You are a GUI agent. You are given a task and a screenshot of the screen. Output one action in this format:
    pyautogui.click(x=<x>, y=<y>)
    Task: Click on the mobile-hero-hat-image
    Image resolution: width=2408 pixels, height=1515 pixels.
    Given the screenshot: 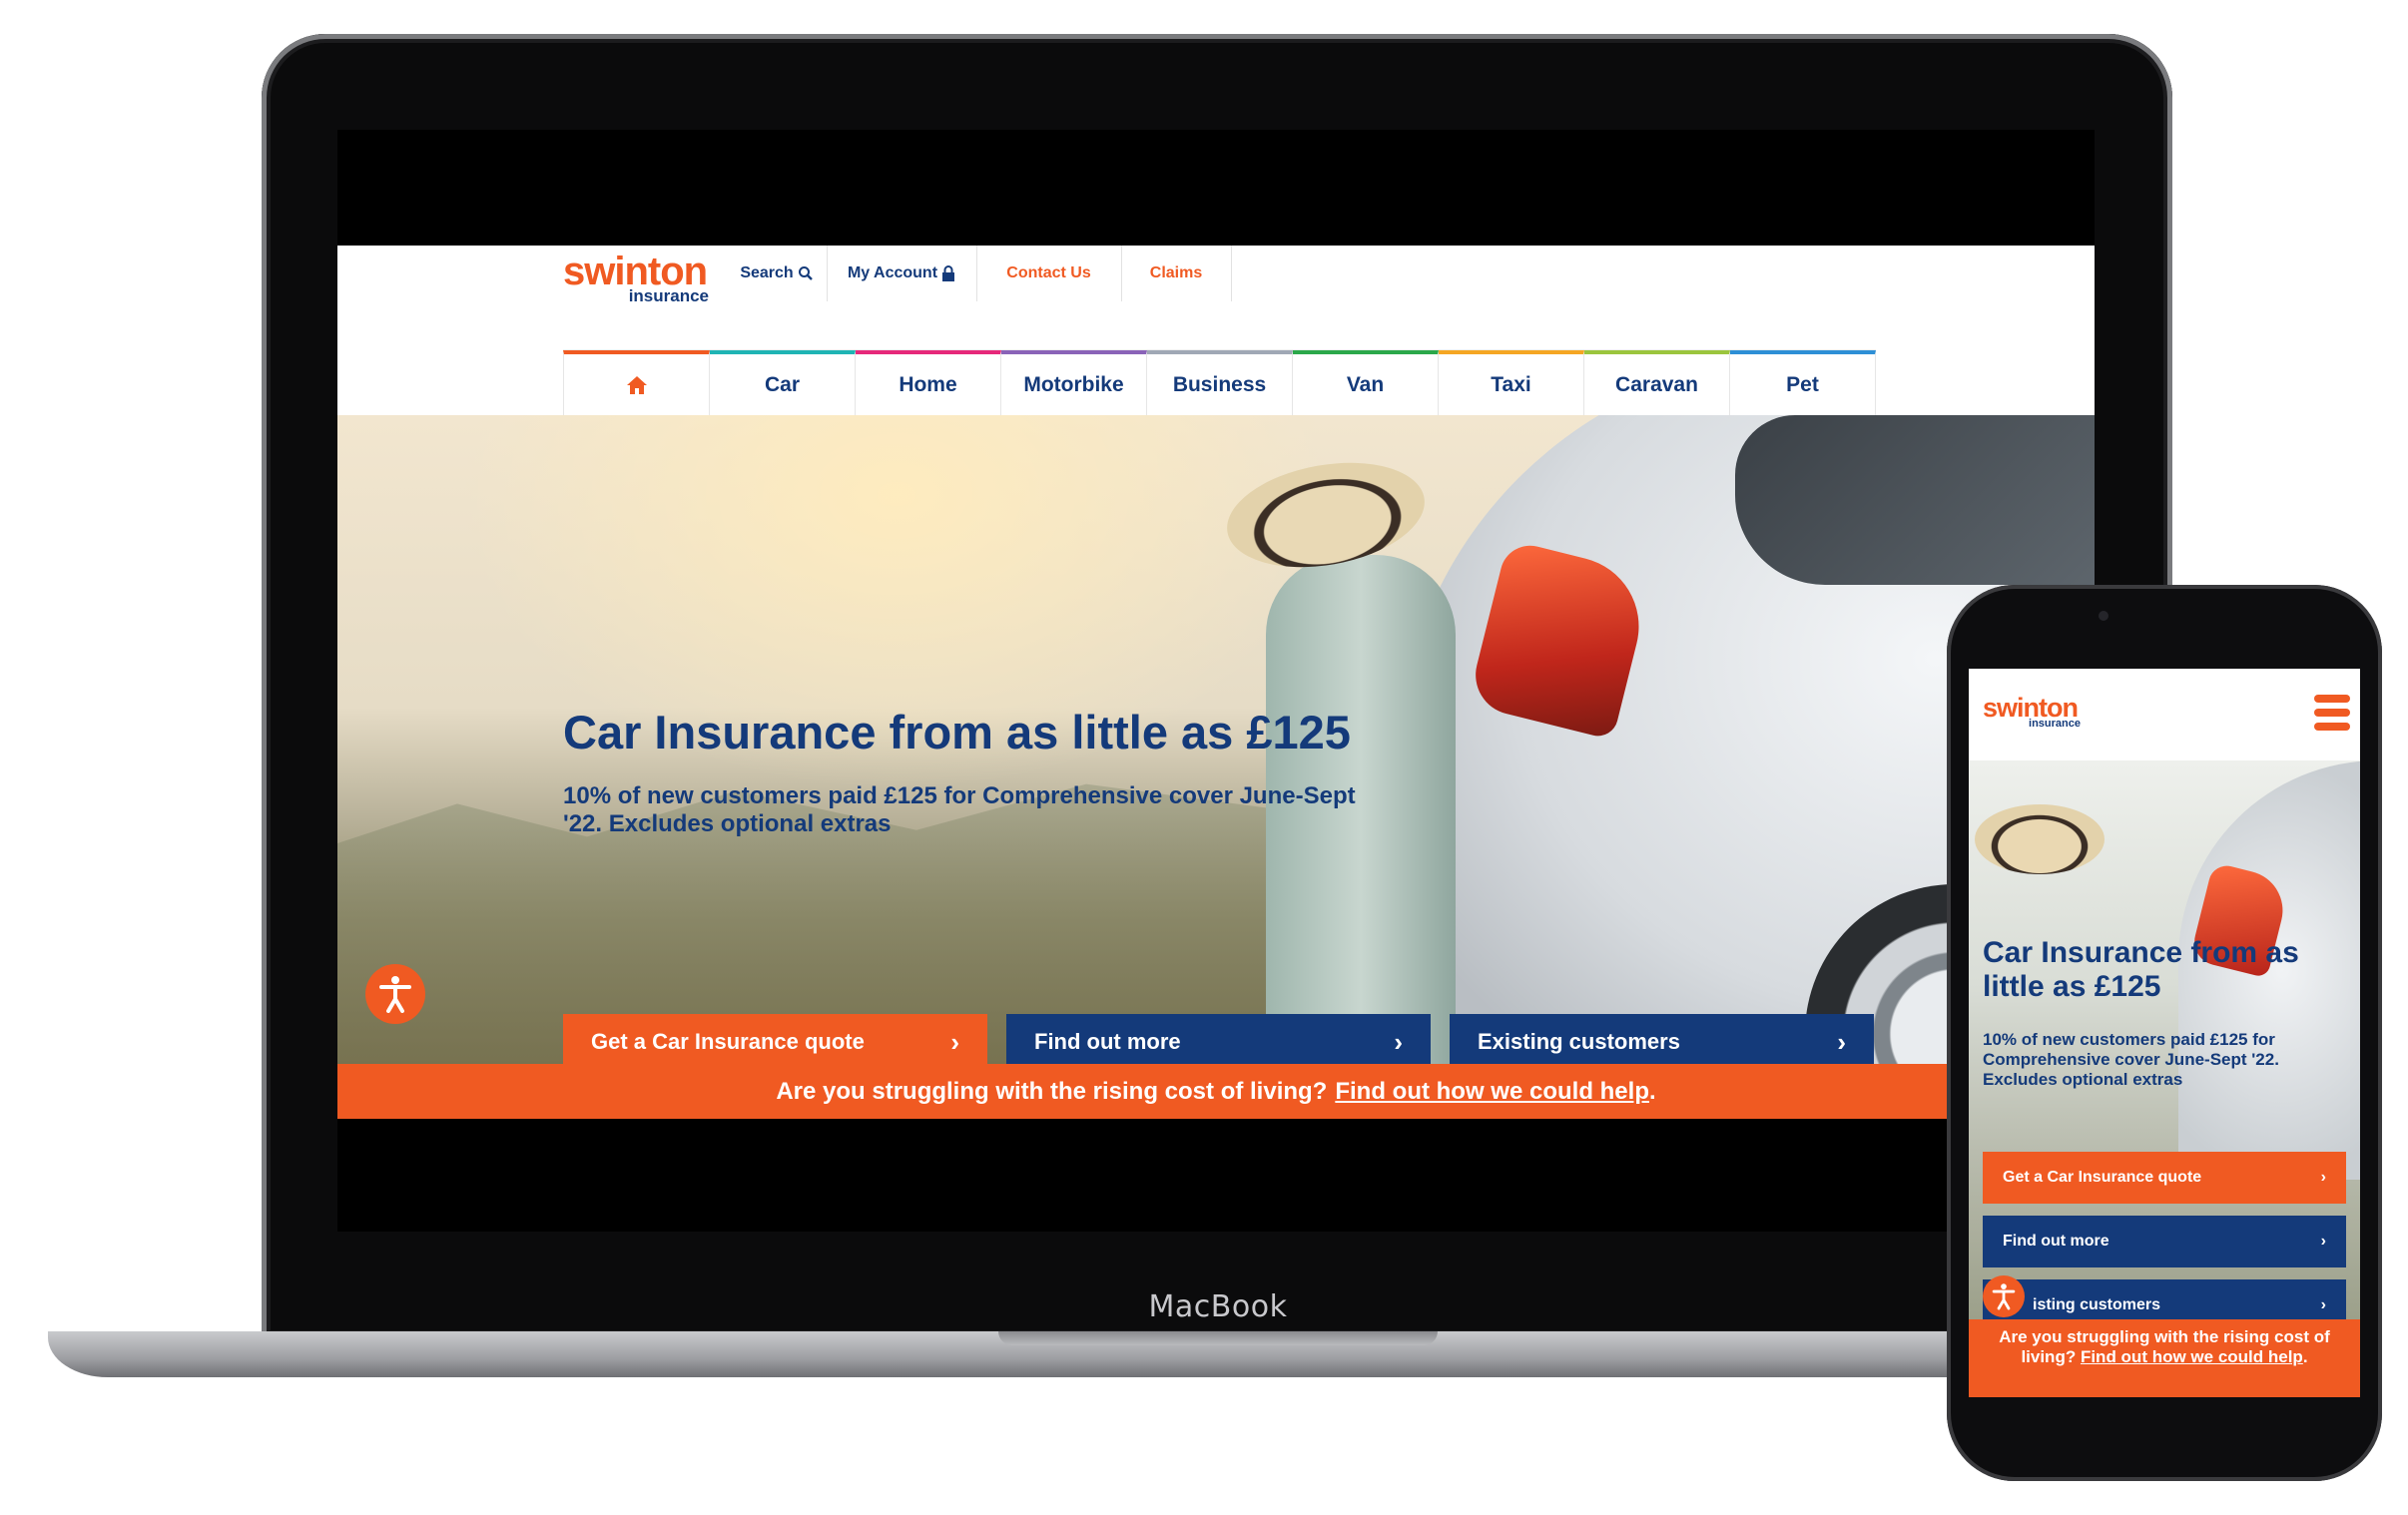 What is the action you would take?
    pyautogui.click(x=2040, y=839)
    